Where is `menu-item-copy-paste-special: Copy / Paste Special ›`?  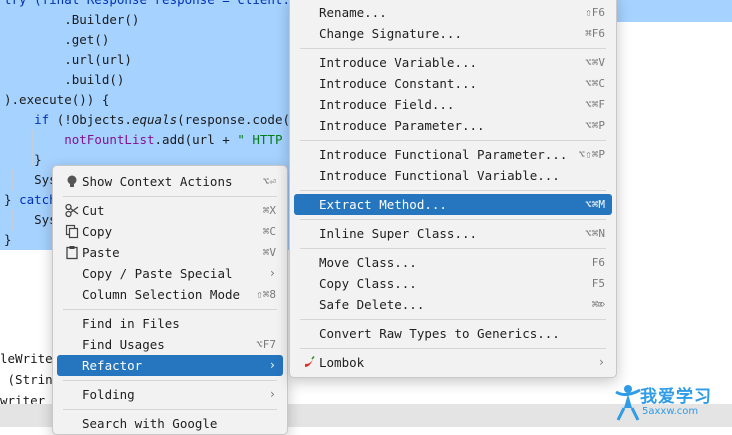 menu-item-copy-paste-special: Copy / Paste Special › is located at coordinates (170, 273).